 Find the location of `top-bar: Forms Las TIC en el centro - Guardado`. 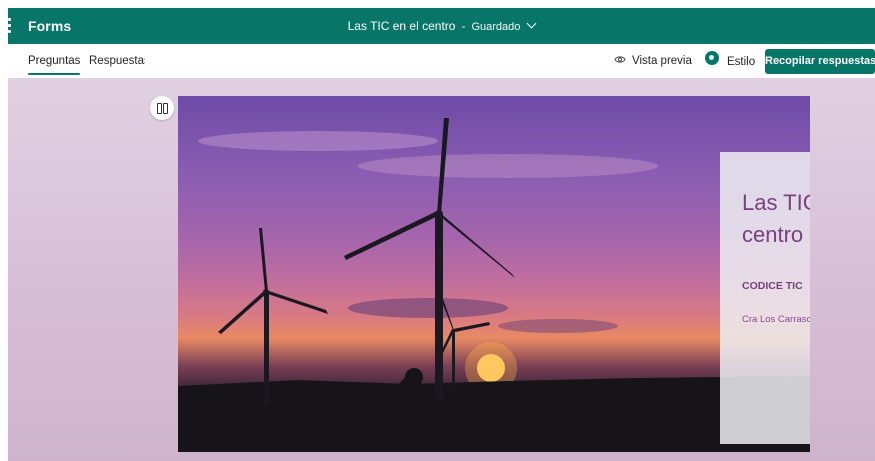

top-bar: Forms Las TIC en el centro - Guardado is located at coordinates (441, 26).